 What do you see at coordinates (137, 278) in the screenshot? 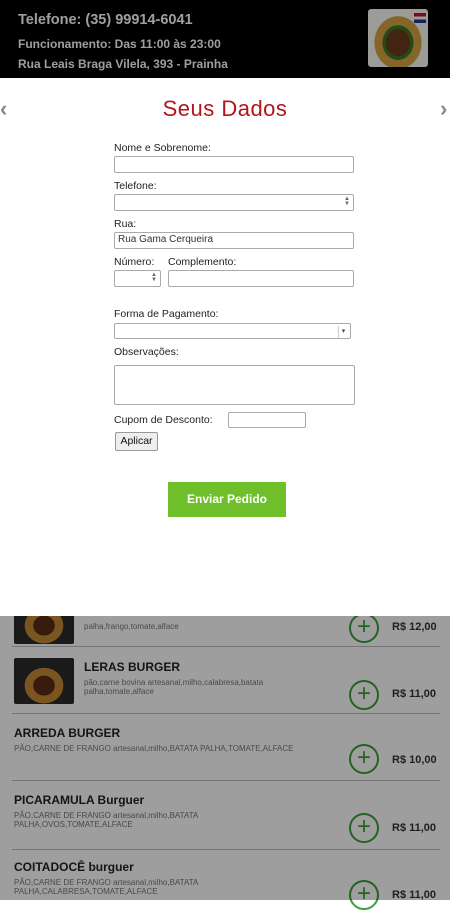
I see `number-field: ▲ ▼` at bounding box center [137, 278].